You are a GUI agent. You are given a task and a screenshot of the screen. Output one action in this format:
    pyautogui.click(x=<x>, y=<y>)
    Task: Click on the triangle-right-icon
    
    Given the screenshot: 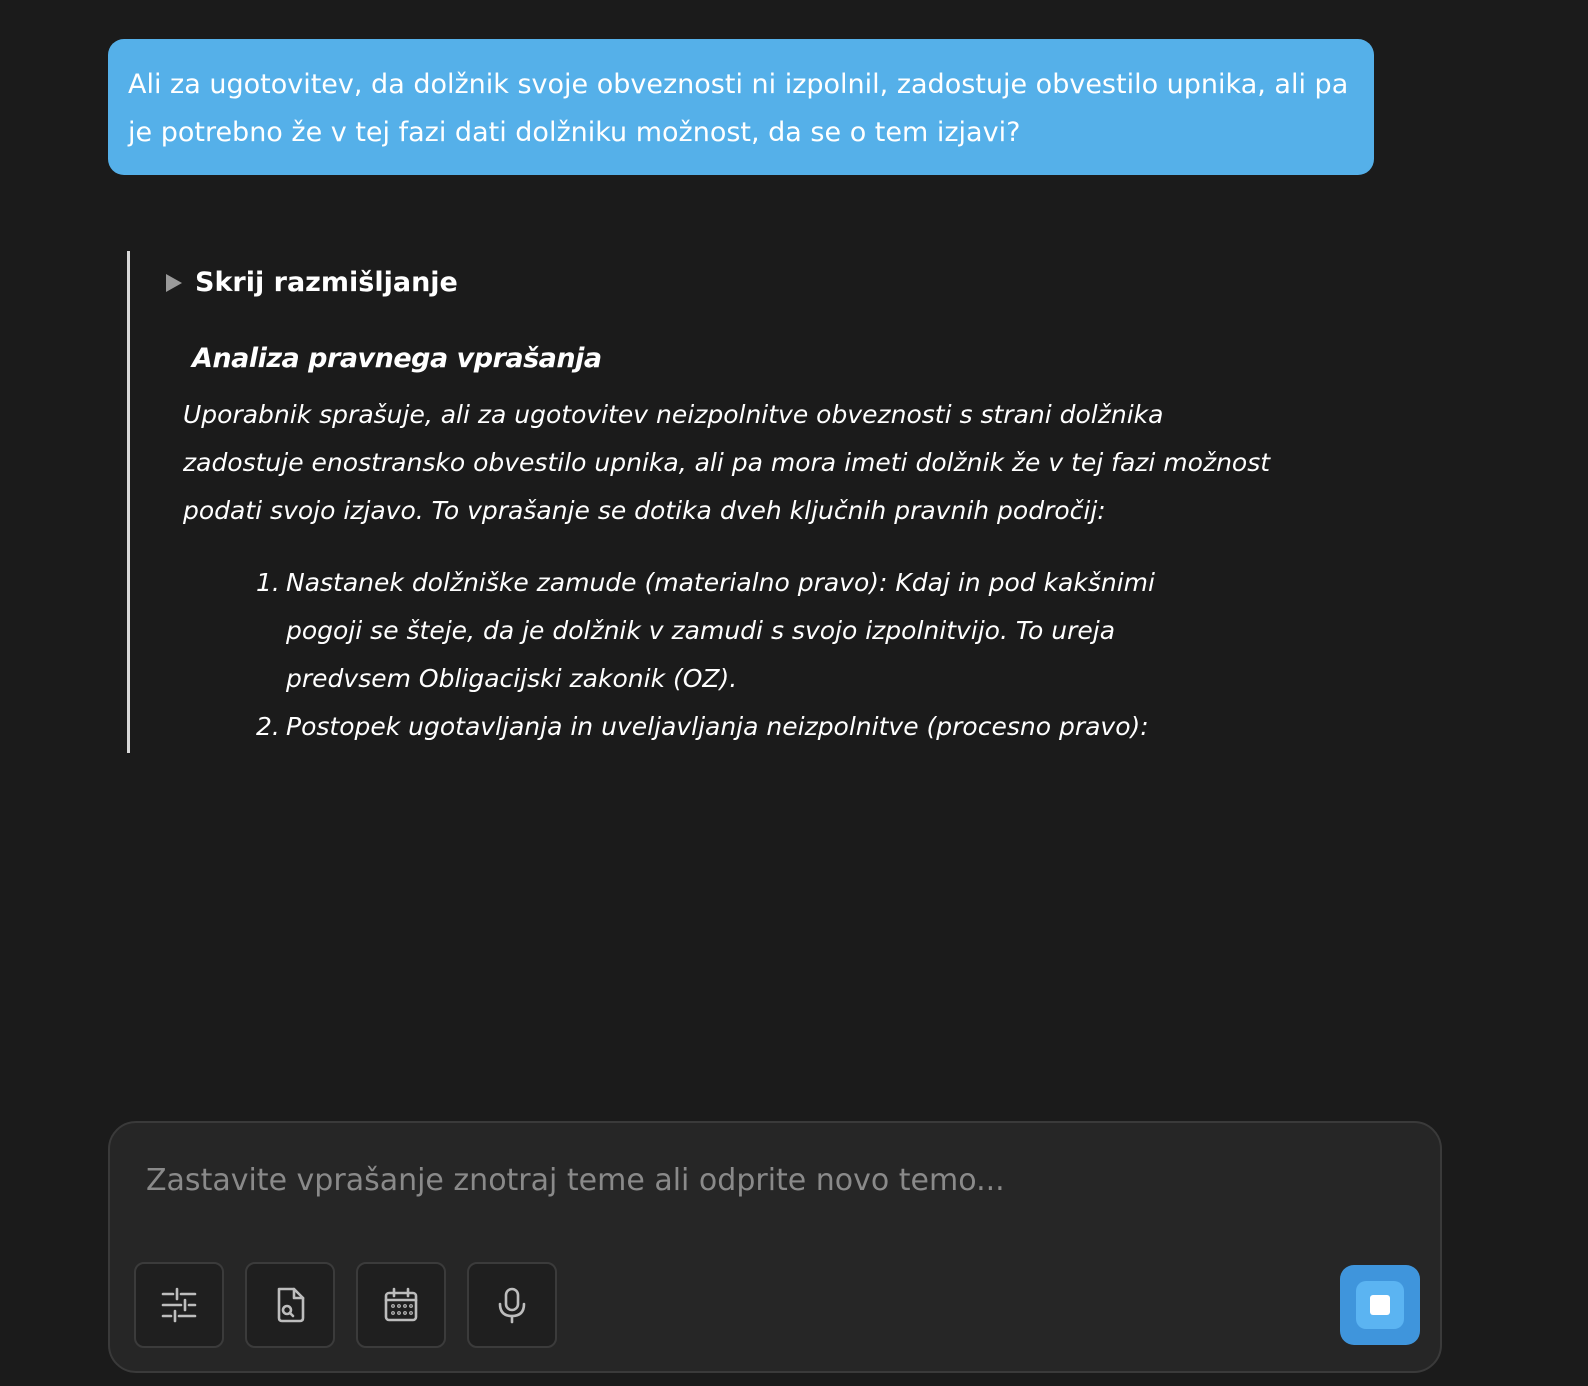 What is the action you would take?
    pyautogui.click(x=174, y=282)
    